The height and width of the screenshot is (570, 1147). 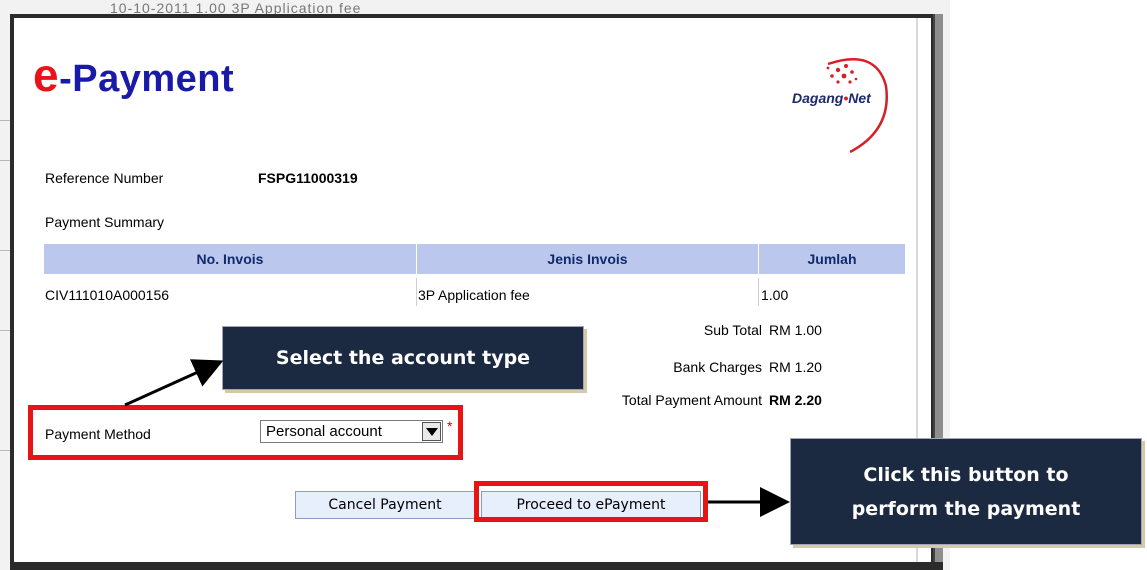 What do you see at coordinates (403, 358) in the screenshot?
I see `select-account-callout: Select the account type` at bounding box center [403, 358].